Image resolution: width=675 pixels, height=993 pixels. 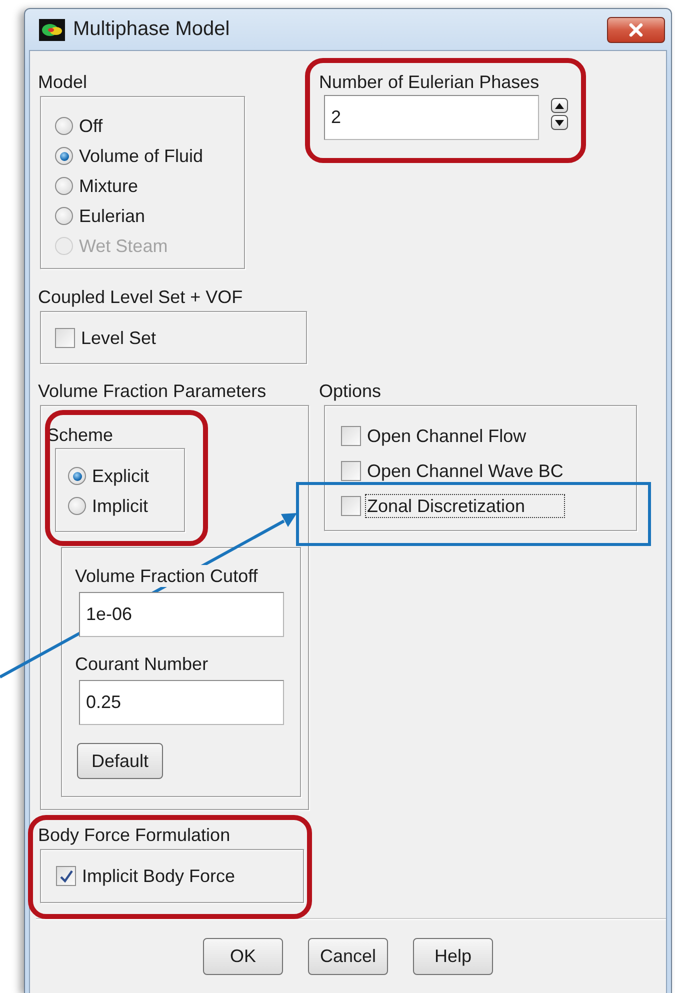 What do you see at coordinates (465, 470) in the screenshot?
I see `checkbox-label: Open Channel Wave BC` at bounding box center [465, 470].